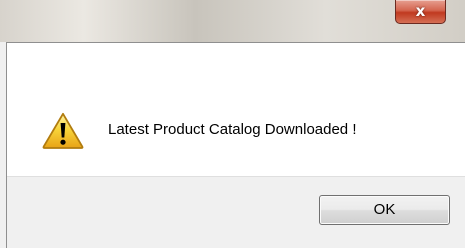  Describe the element at coordinates (384, 210) in the screenshot. I see `ok-button: OK` at that location.